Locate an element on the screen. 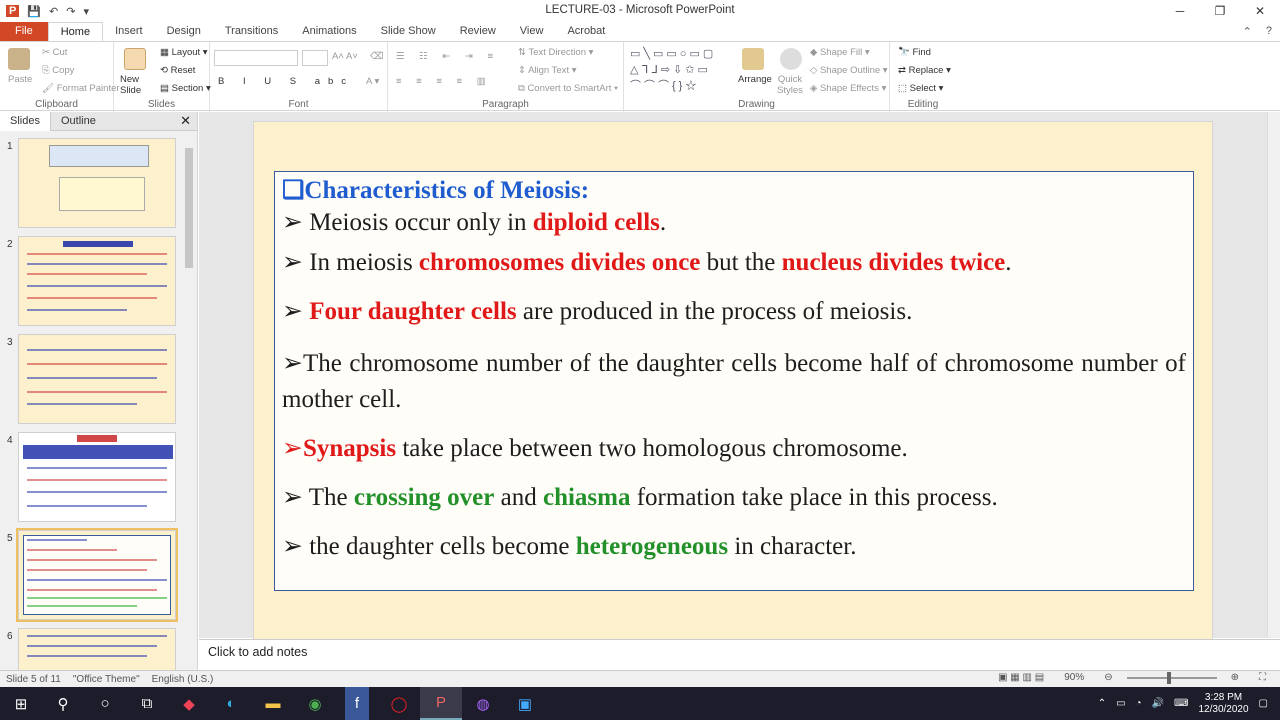  tab-review: Review is located at coordinates (478, 31).